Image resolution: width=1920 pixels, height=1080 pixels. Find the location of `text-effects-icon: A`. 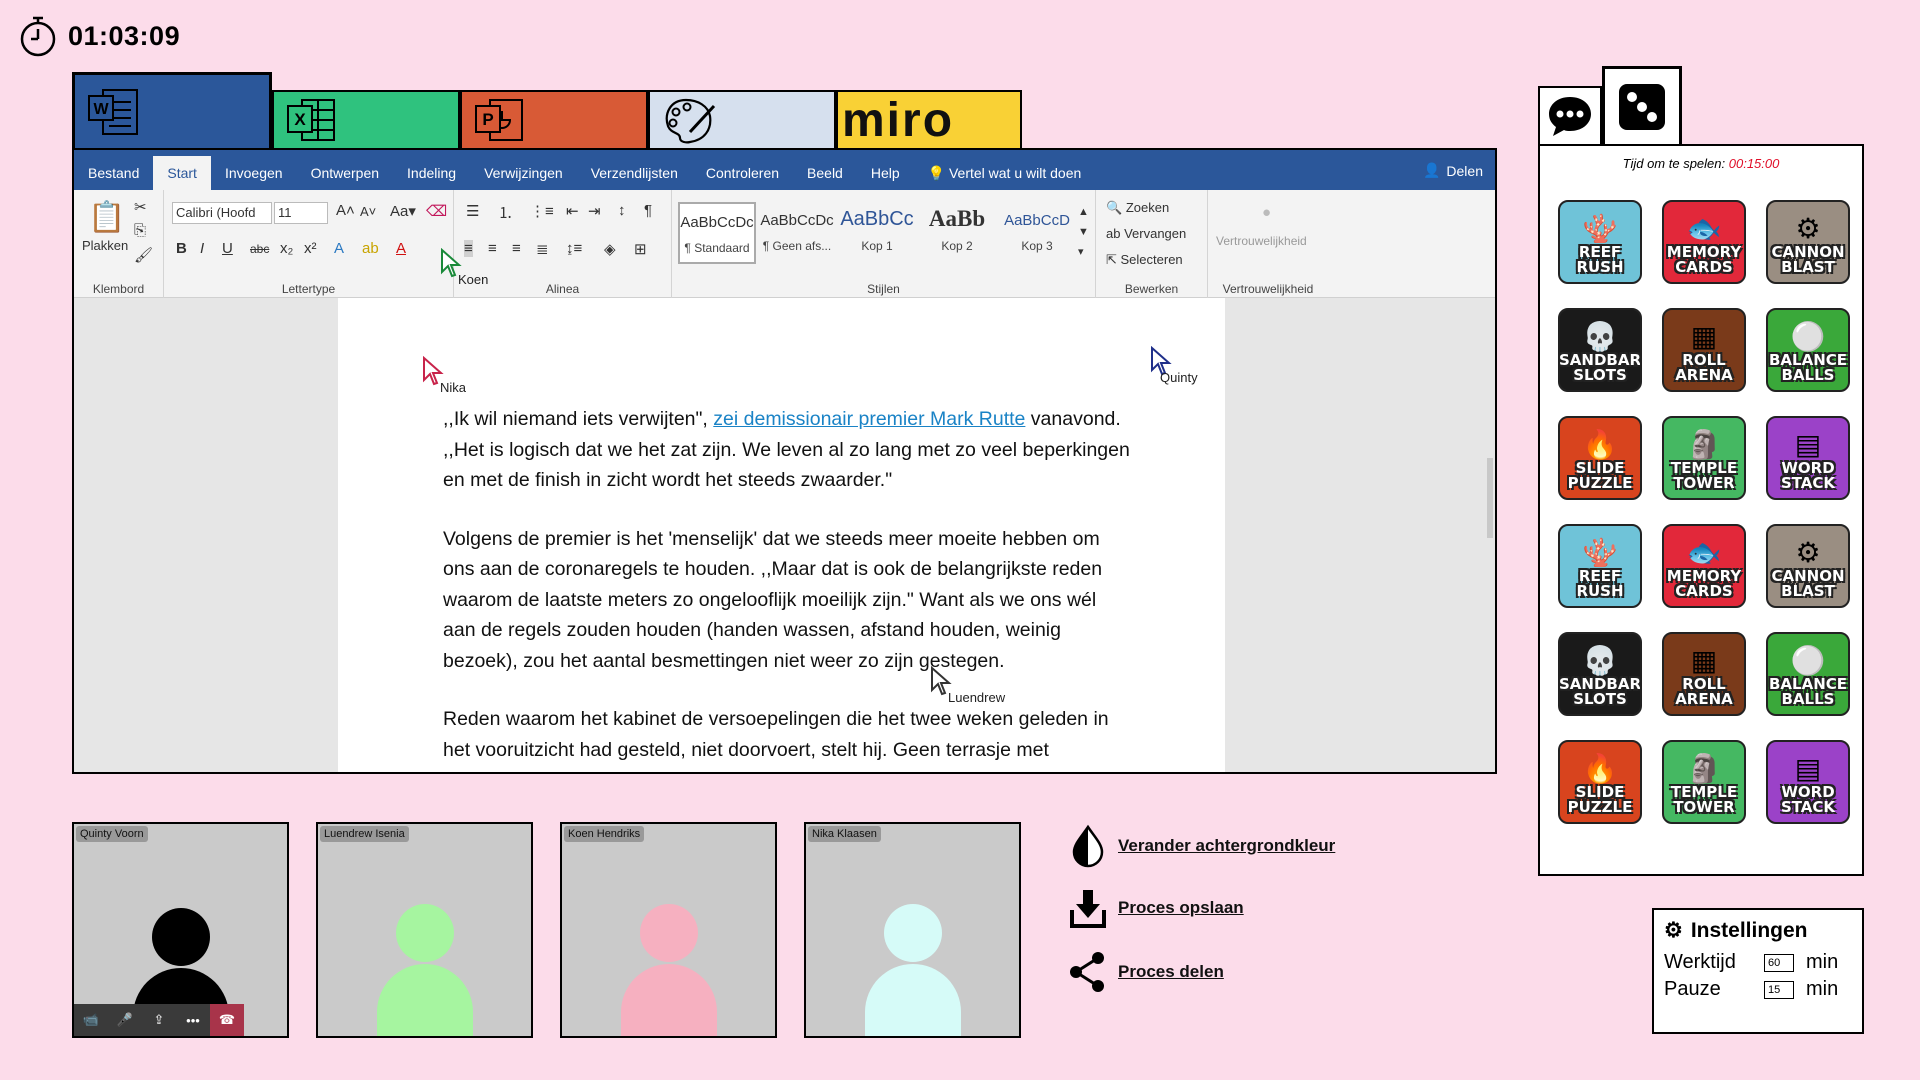

text-effects-icon: A is located at coordinates (339, 248).